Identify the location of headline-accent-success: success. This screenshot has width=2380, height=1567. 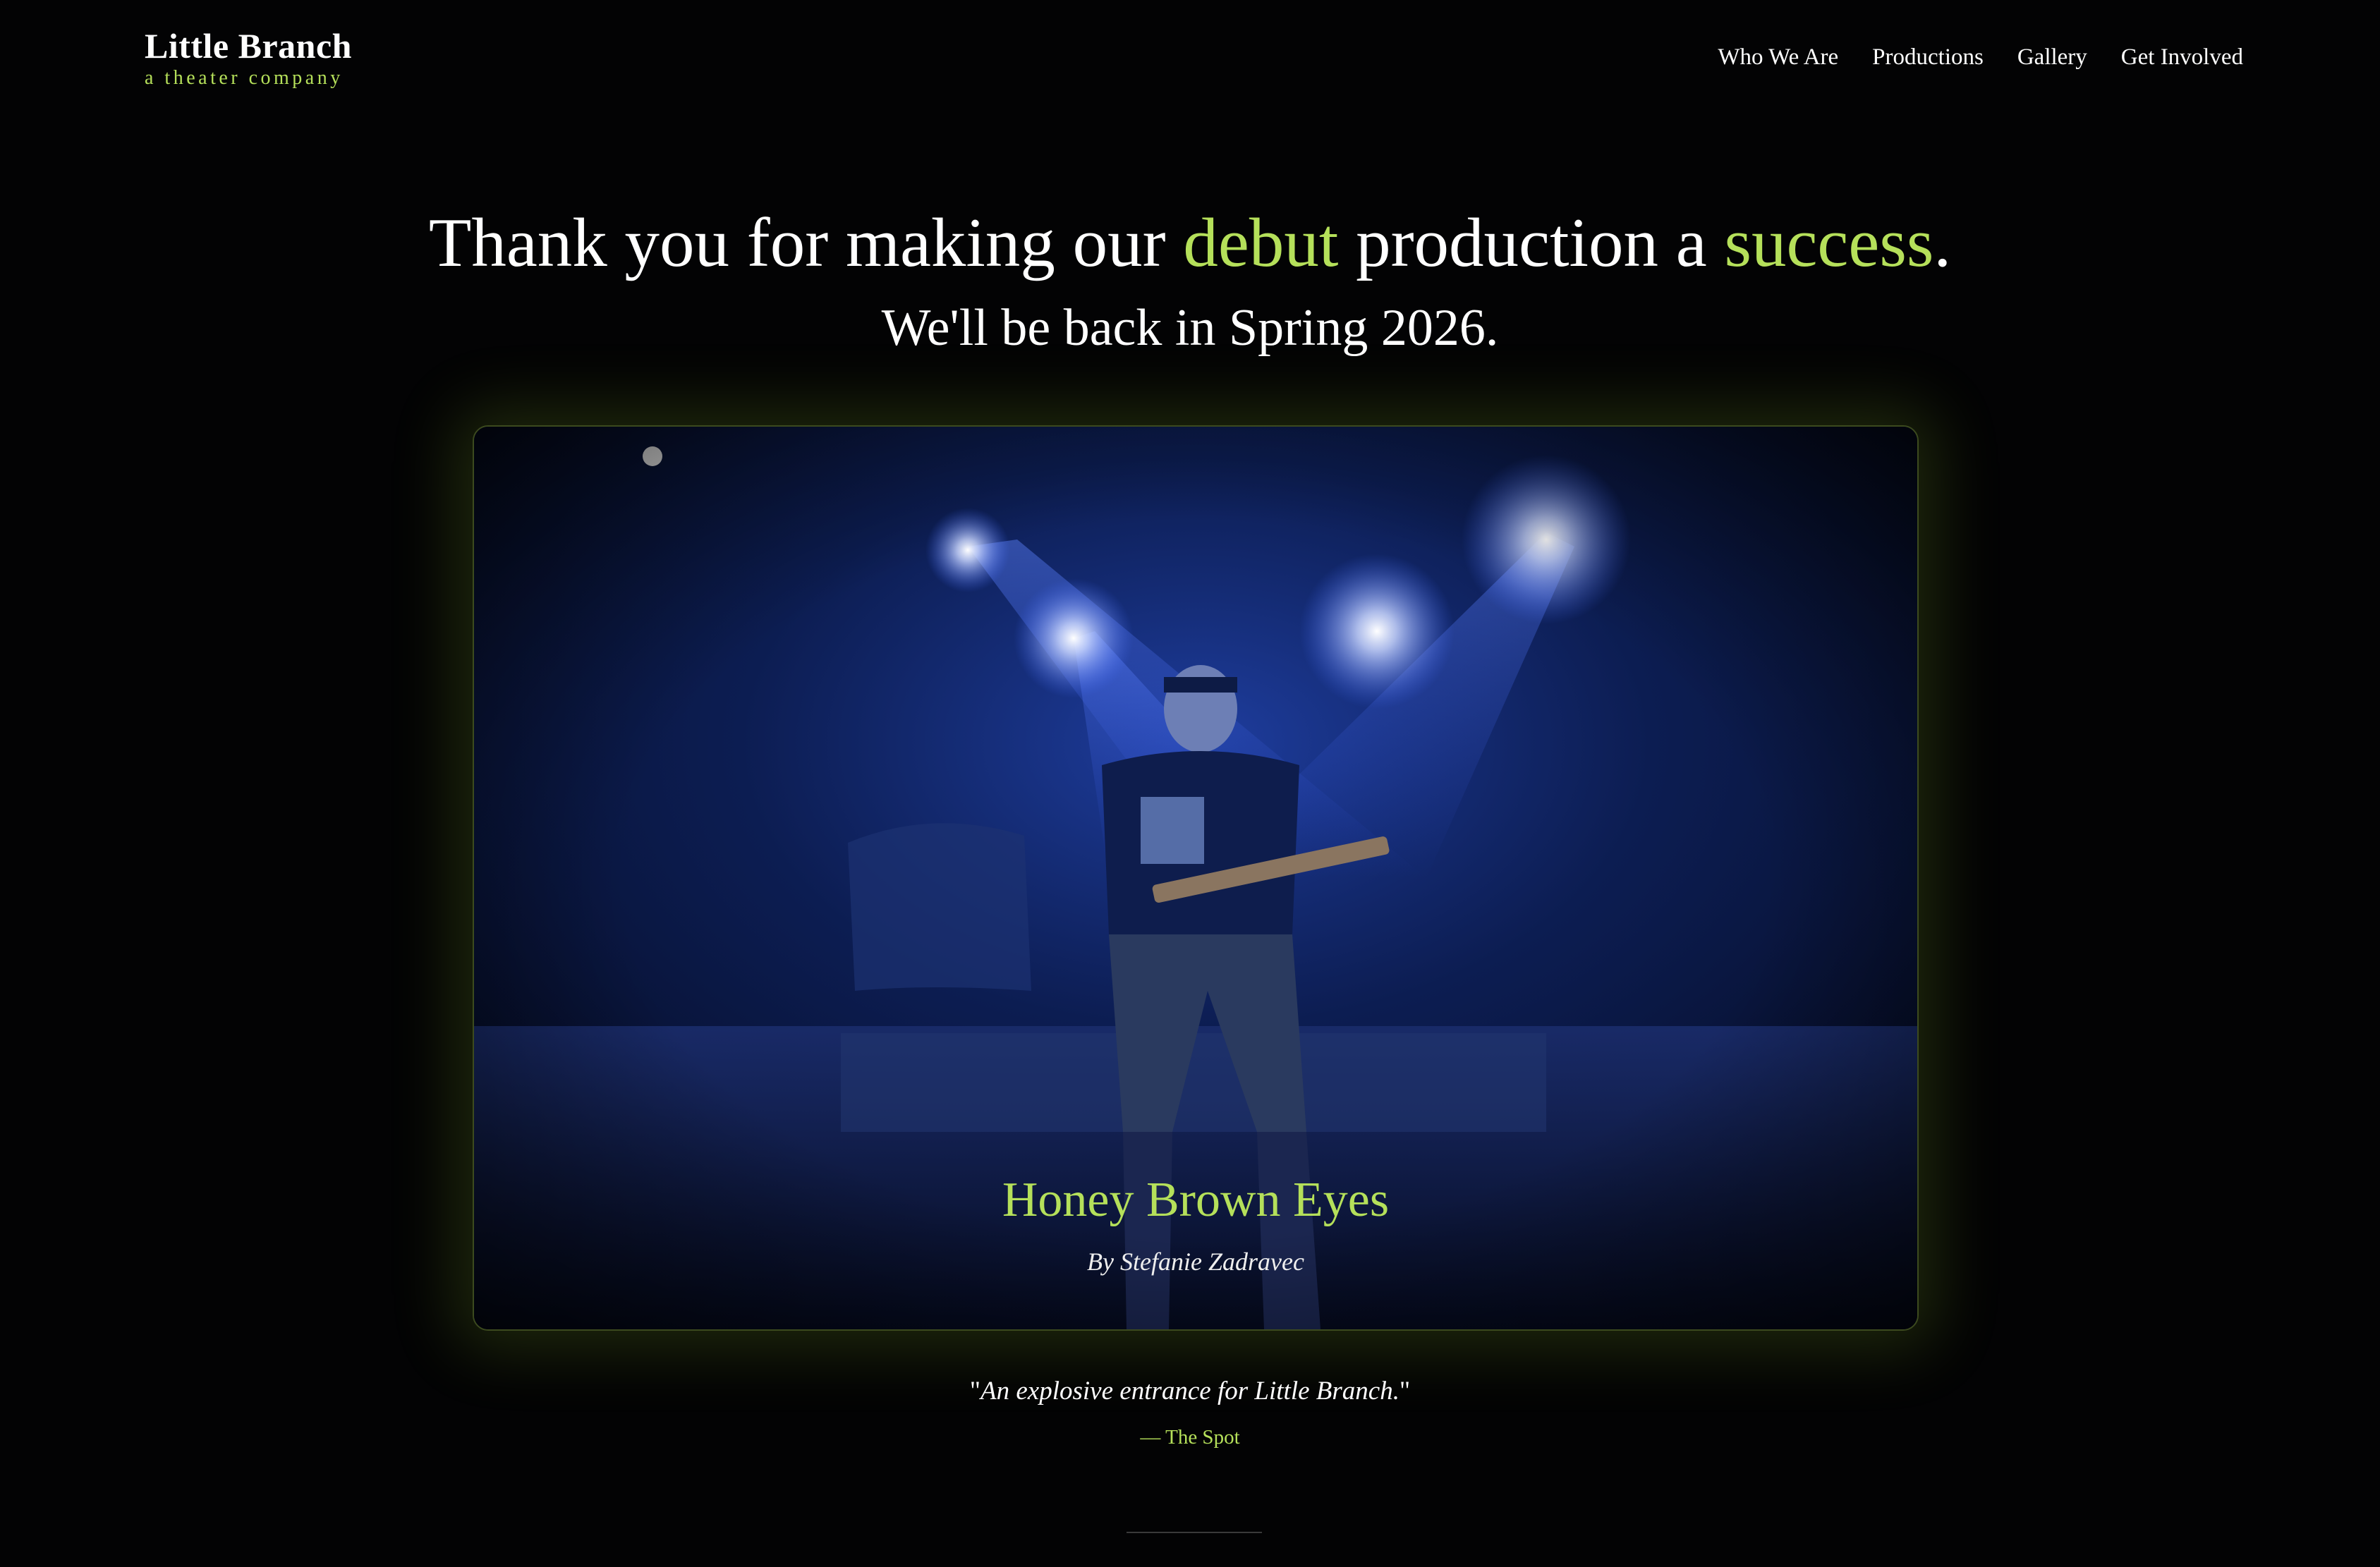
(1829, 243).